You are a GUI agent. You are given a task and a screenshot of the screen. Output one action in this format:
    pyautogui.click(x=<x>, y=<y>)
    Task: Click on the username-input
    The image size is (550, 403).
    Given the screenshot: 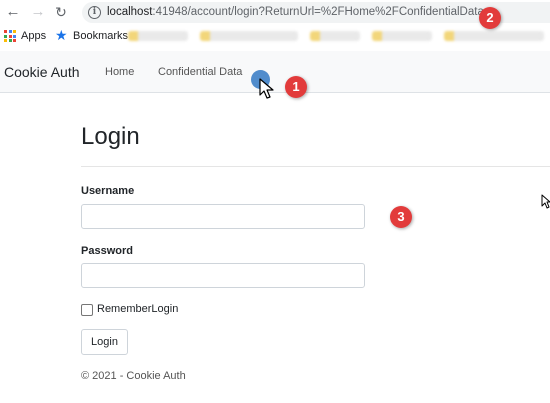 What is the action you would take?
    pyautogui.click(x=223, y=216)
    